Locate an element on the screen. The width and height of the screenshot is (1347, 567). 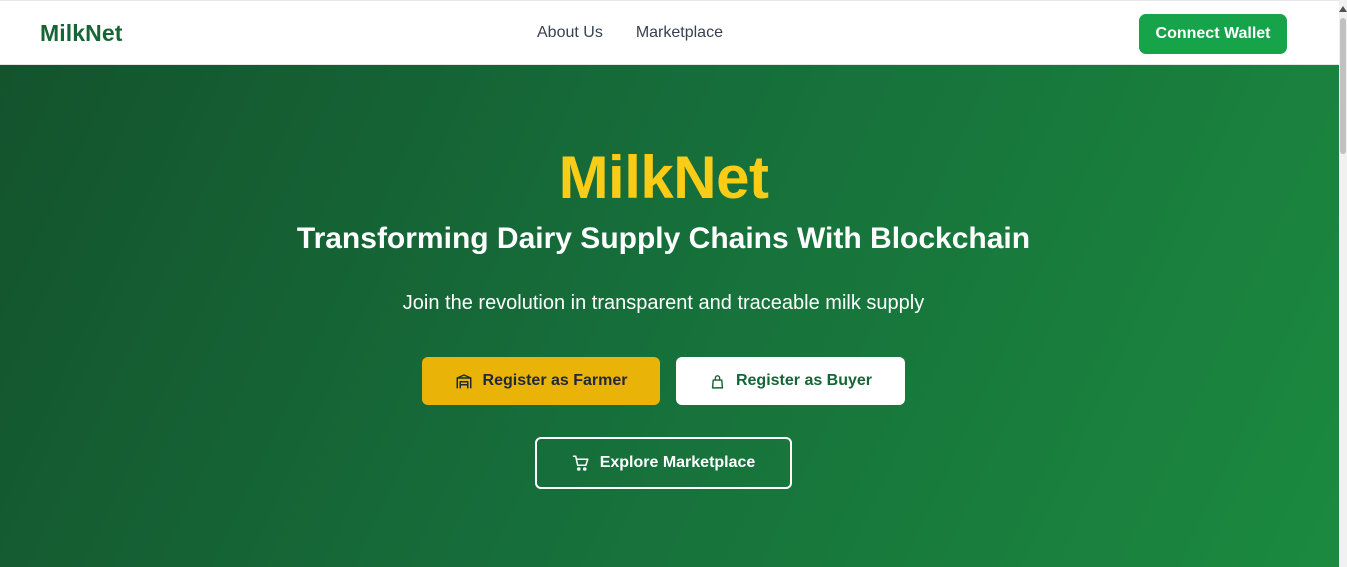
scroll-up-arrow-icon is located at coordinates (1343, 10).